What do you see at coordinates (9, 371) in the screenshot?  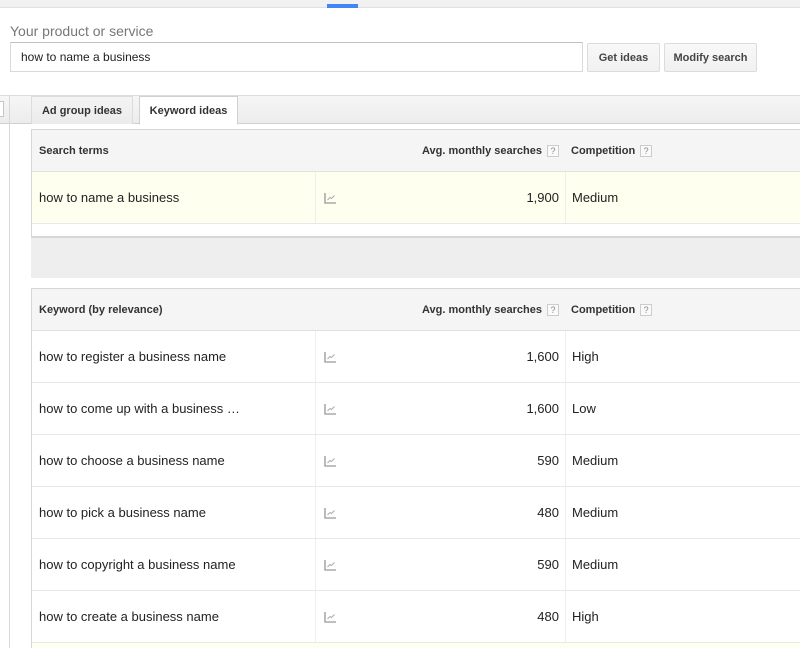 I see `divider` at bounding box center [9, 371].